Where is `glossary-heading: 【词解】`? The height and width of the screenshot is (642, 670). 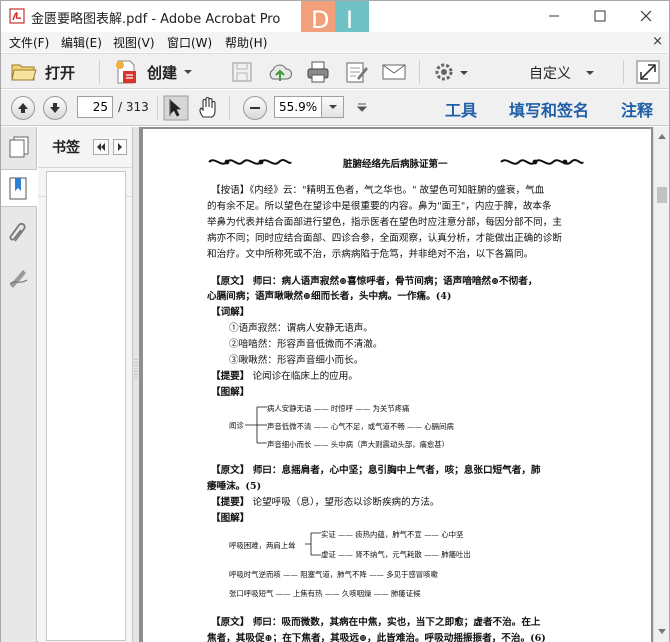
glossary-heading: 【词解】 is located at coordinates (230, 312).